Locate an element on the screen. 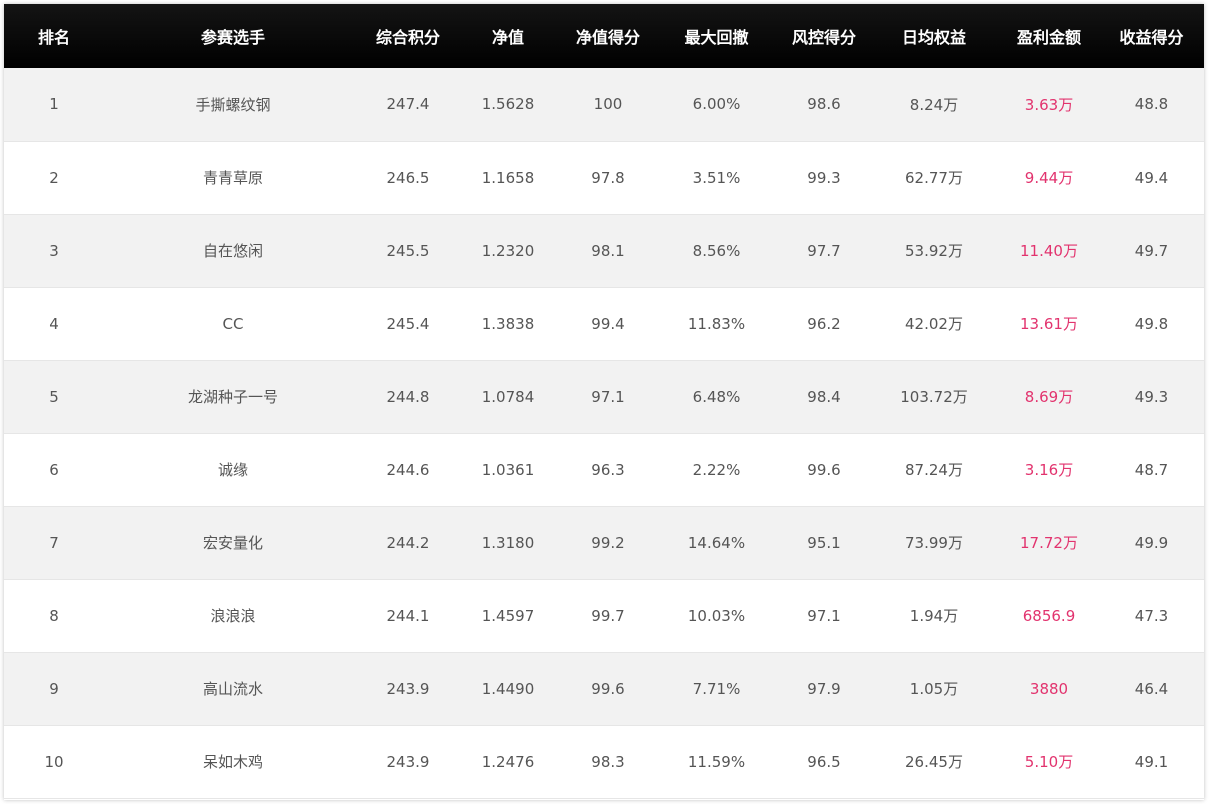 Image resolution: width=1210 pixels, height=804 pixels. cell-max-drawdown: 10.03% is located at coordinates (716, 615).